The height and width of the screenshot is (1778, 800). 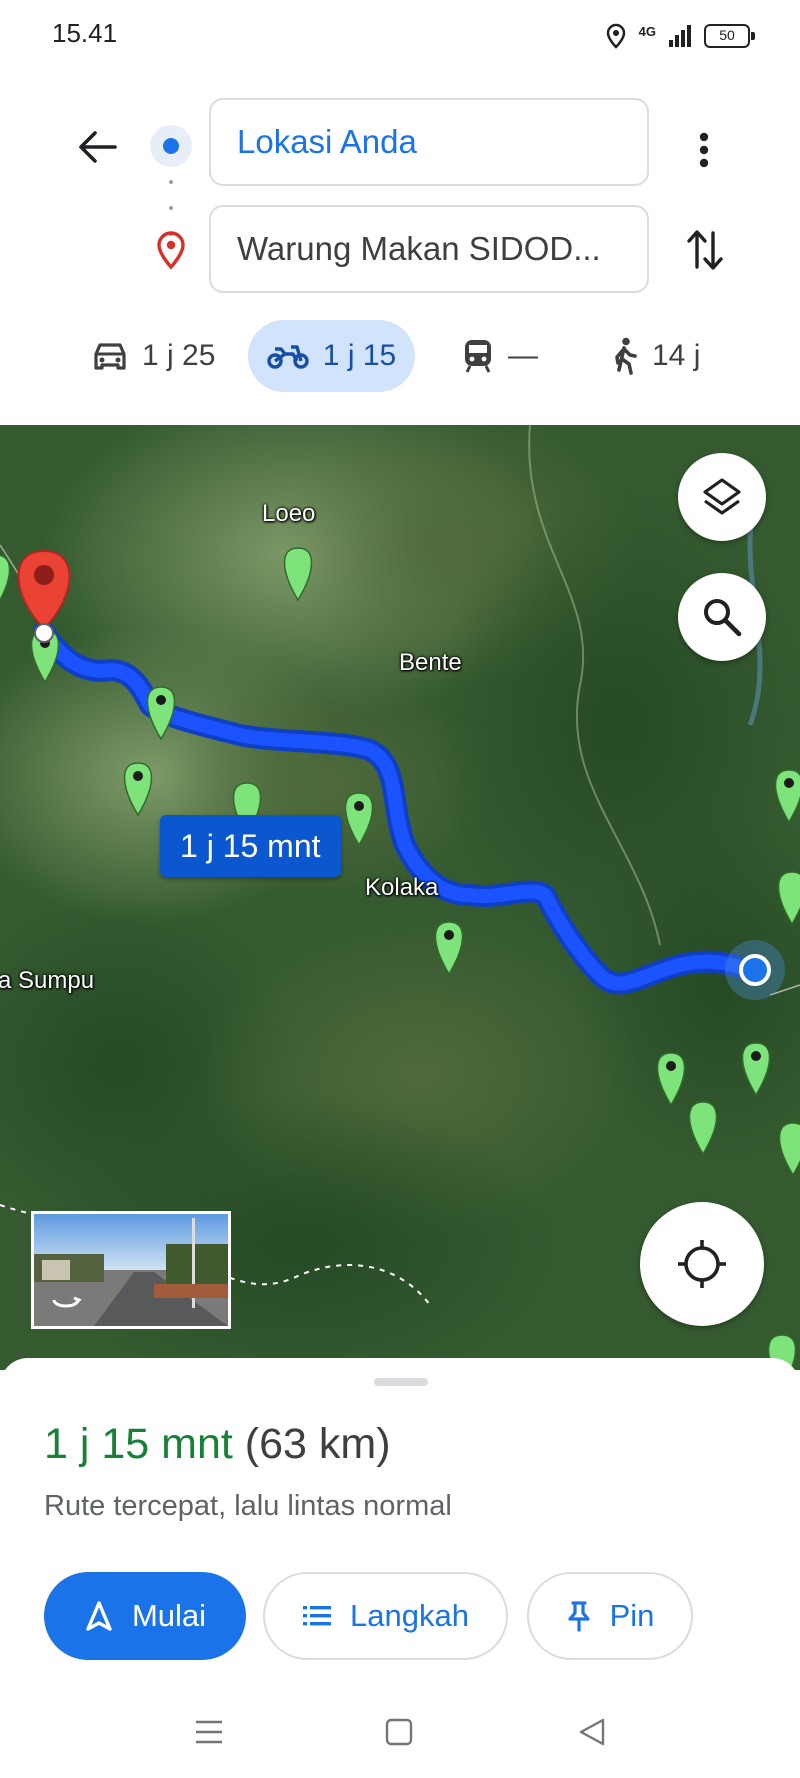 I want to click on battery-icon: 50, so click(x=729, y=36).